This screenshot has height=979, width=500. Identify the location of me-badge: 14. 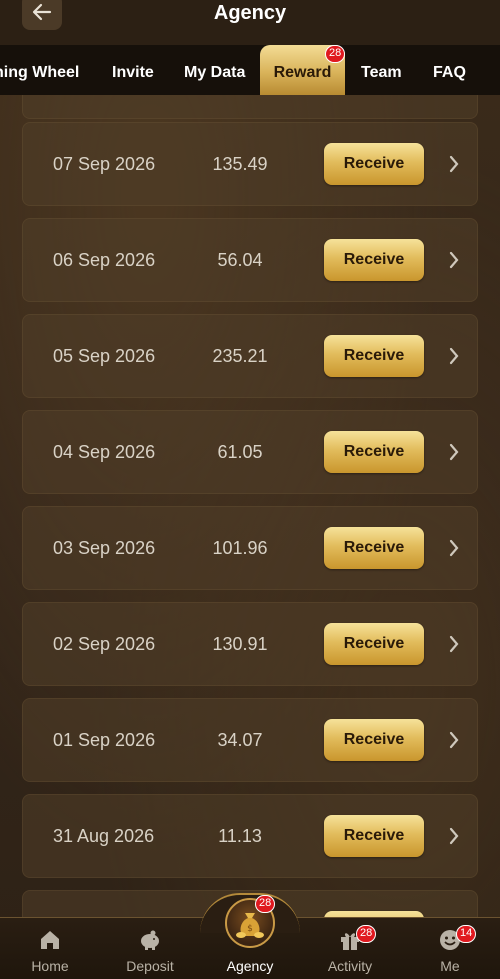
(466, 934).